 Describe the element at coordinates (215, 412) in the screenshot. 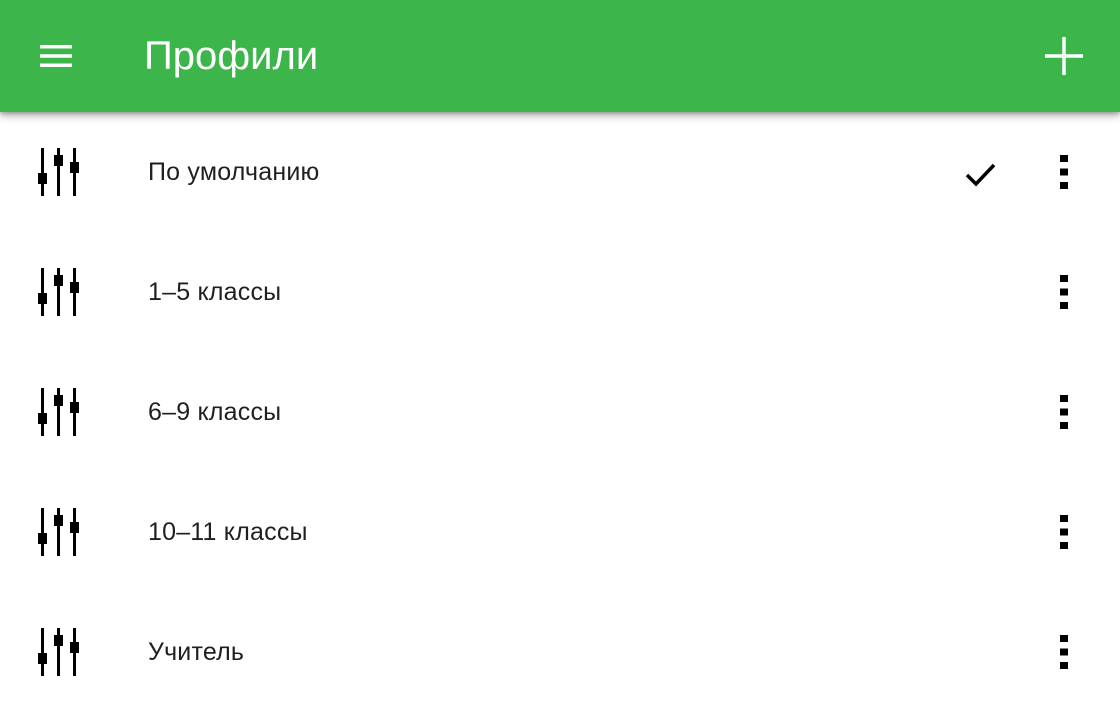

I see `profile-label: 6–9 классы` at that location.